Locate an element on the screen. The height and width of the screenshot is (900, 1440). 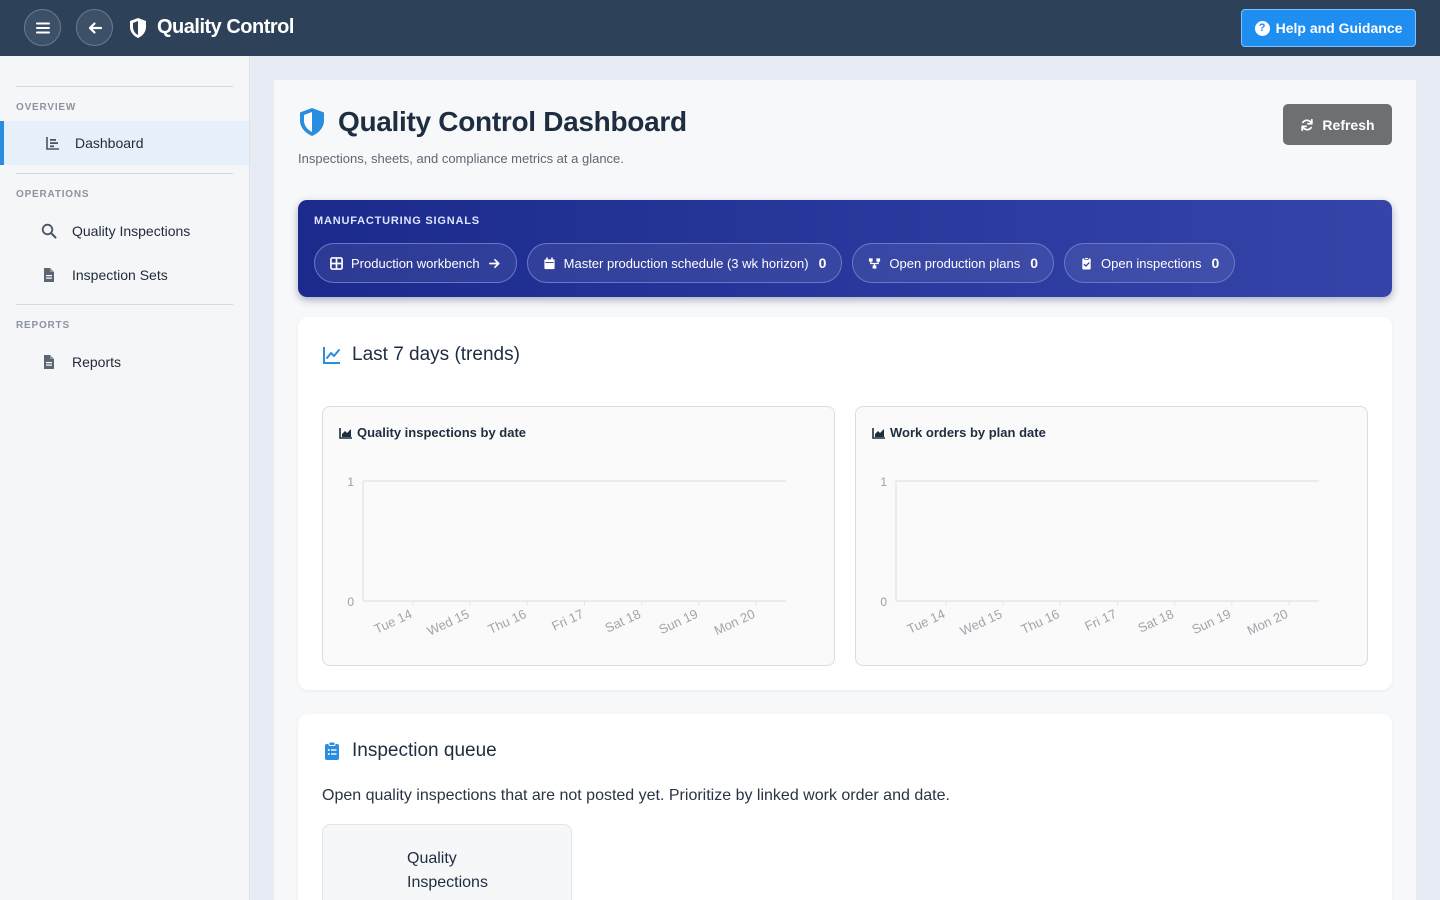
hamburger-icon is located at coordinates (42, 27).